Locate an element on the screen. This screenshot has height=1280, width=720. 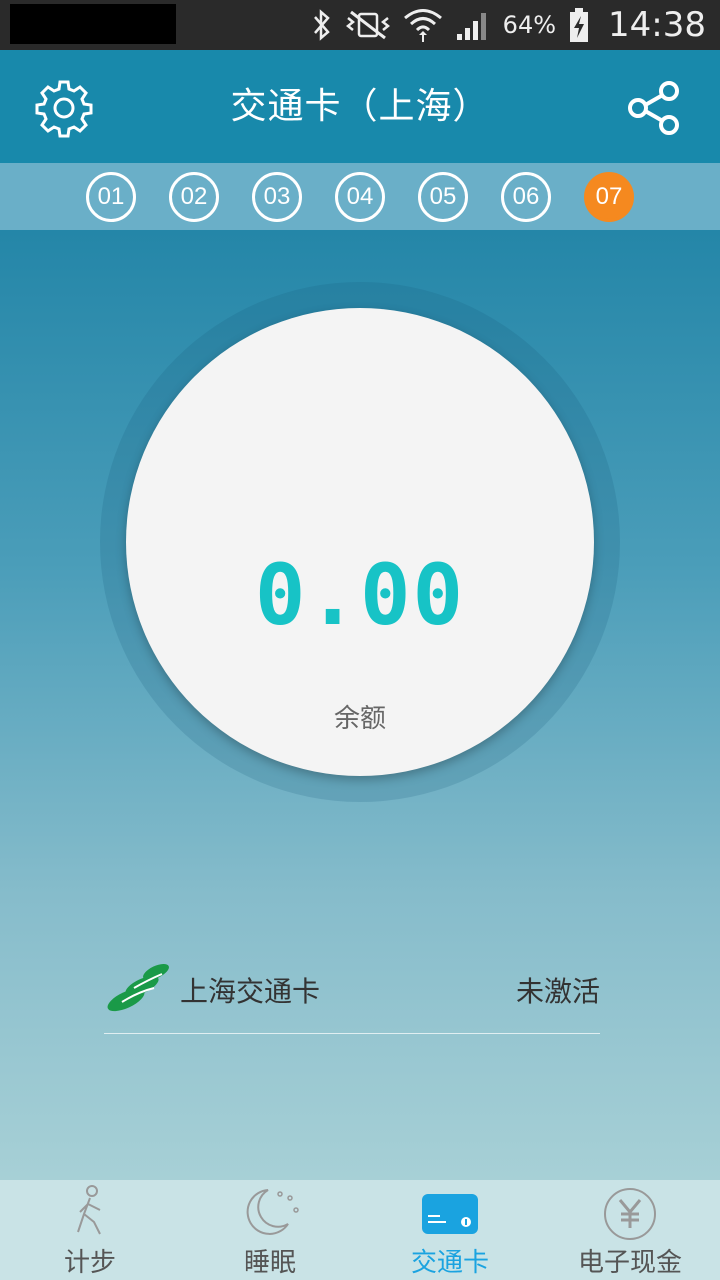
card-info-row: 上海交通卡 未激活 is located at coordinates (352, 997).